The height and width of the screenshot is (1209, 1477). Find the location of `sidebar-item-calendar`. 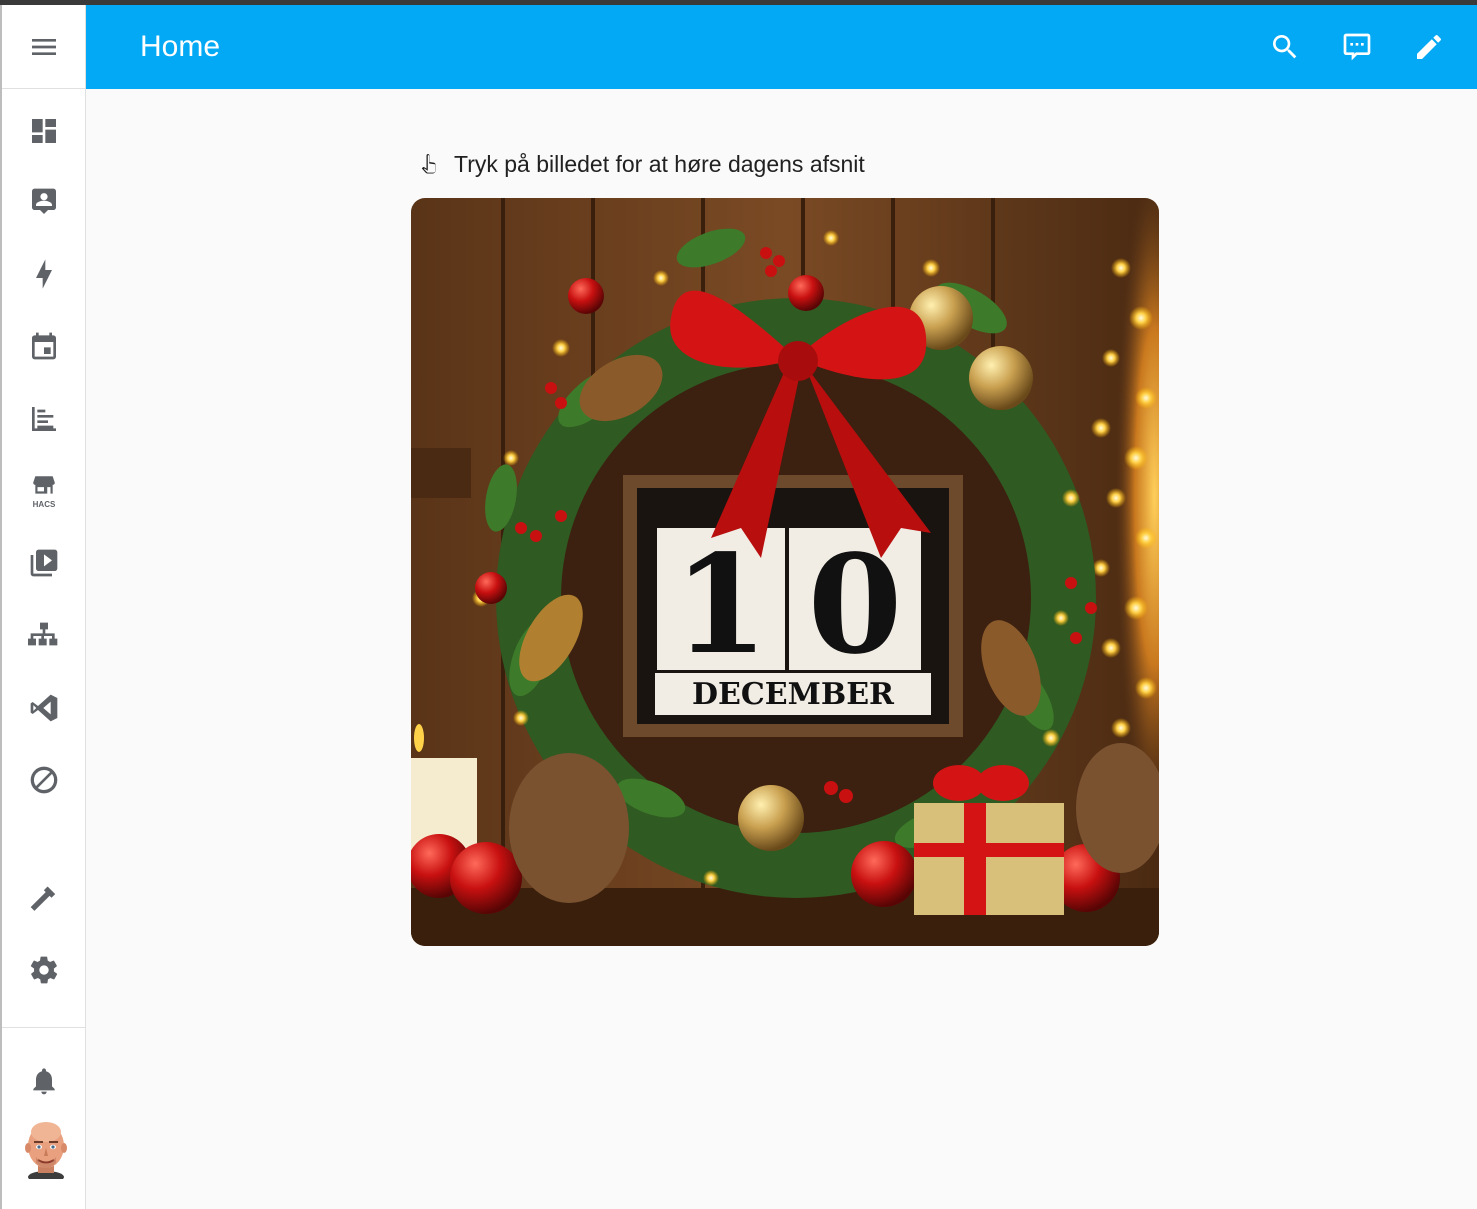

sidebar-item-calendar is located at coordinates (44, 346).